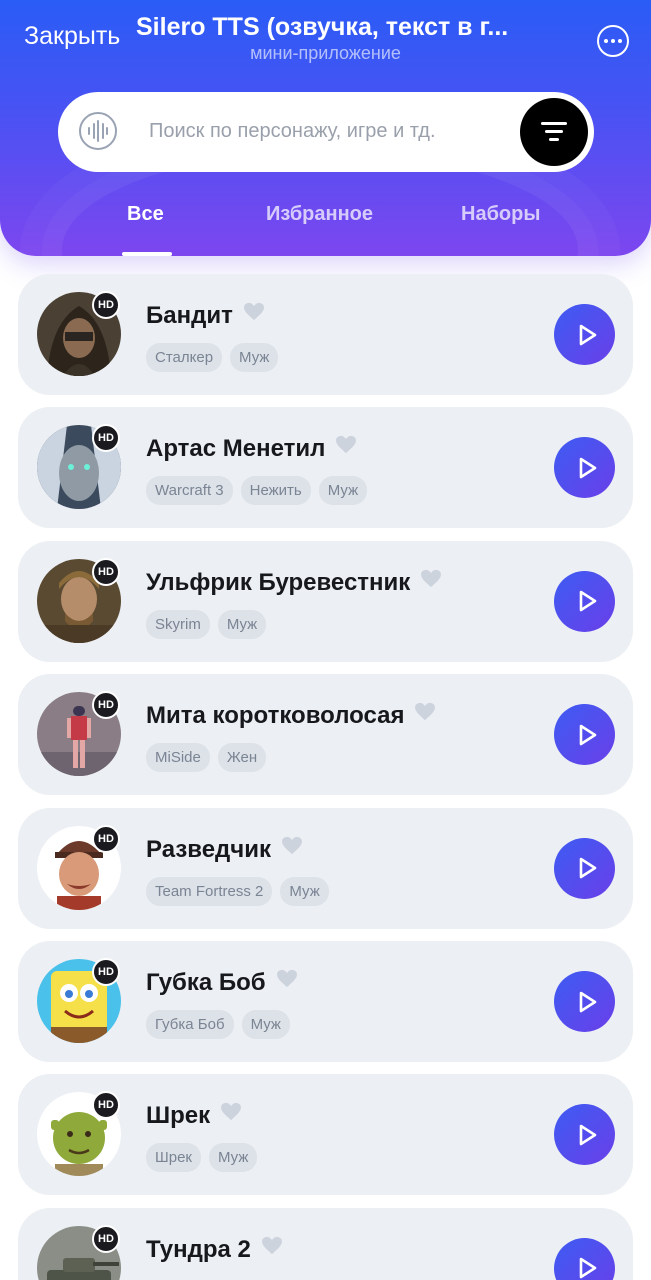 The image size is (651, 1280). I want to click on character-name: Бандит, so click(189, 315).